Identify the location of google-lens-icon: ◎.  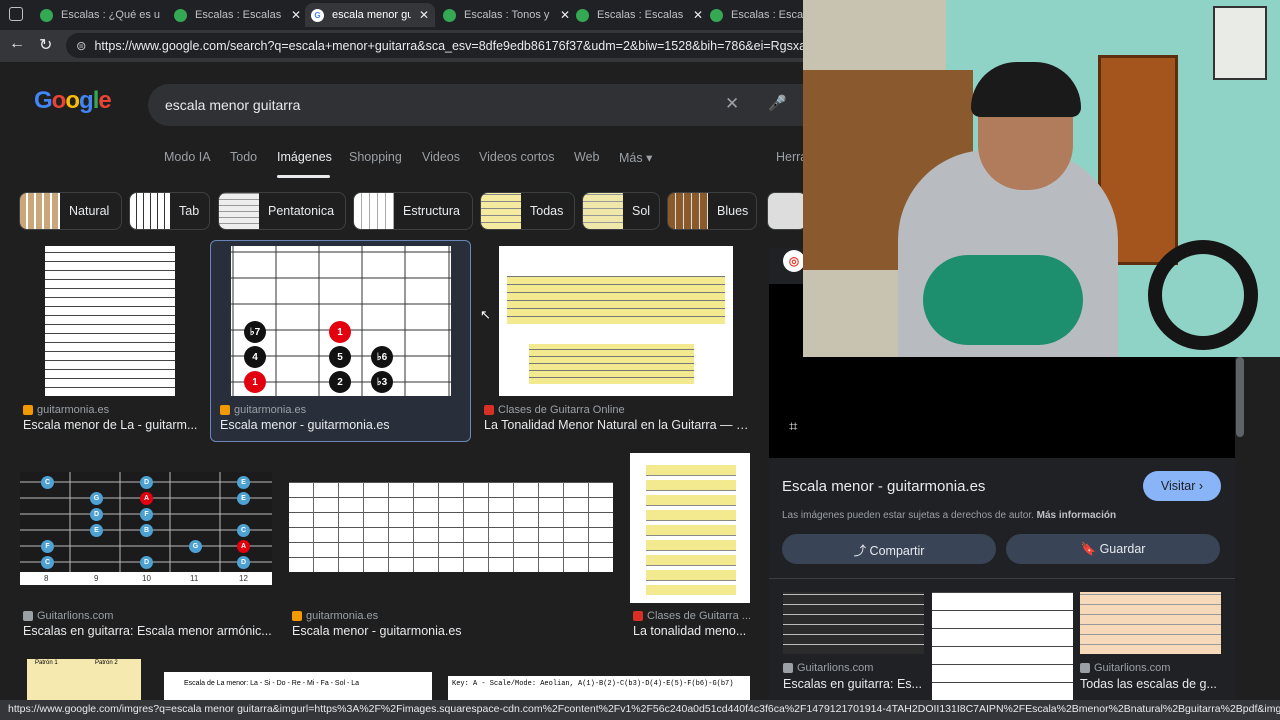
(794, 261).